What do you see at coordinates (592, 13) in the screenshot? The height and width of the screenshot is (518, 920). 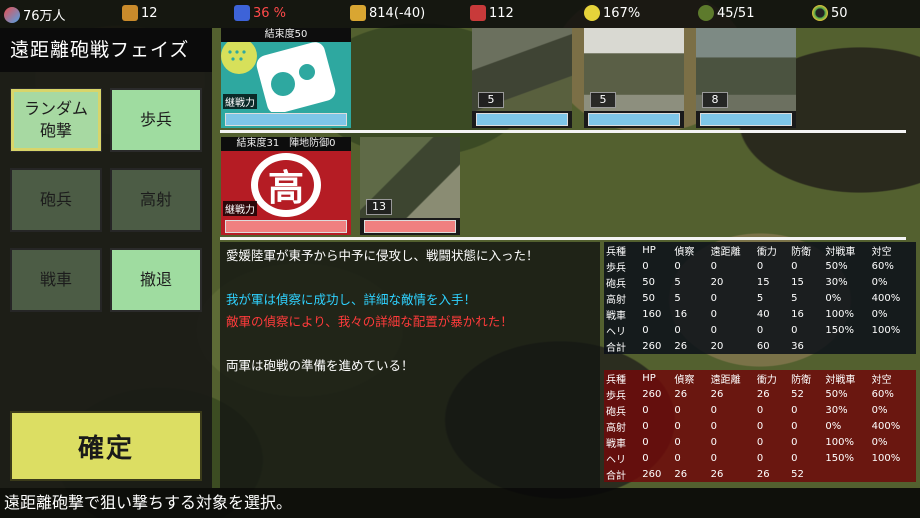 I see `lightning-icon` at bounding box center [592, 13].